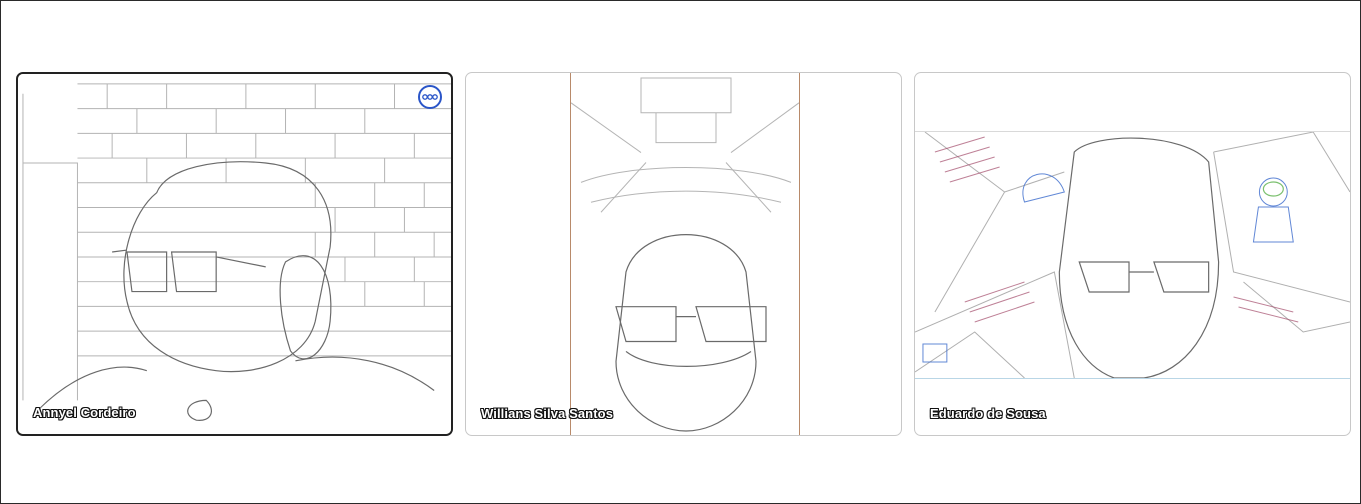 This screenshot has height=504, width=1361. I want to click on more-options-button, so click(430, 97).